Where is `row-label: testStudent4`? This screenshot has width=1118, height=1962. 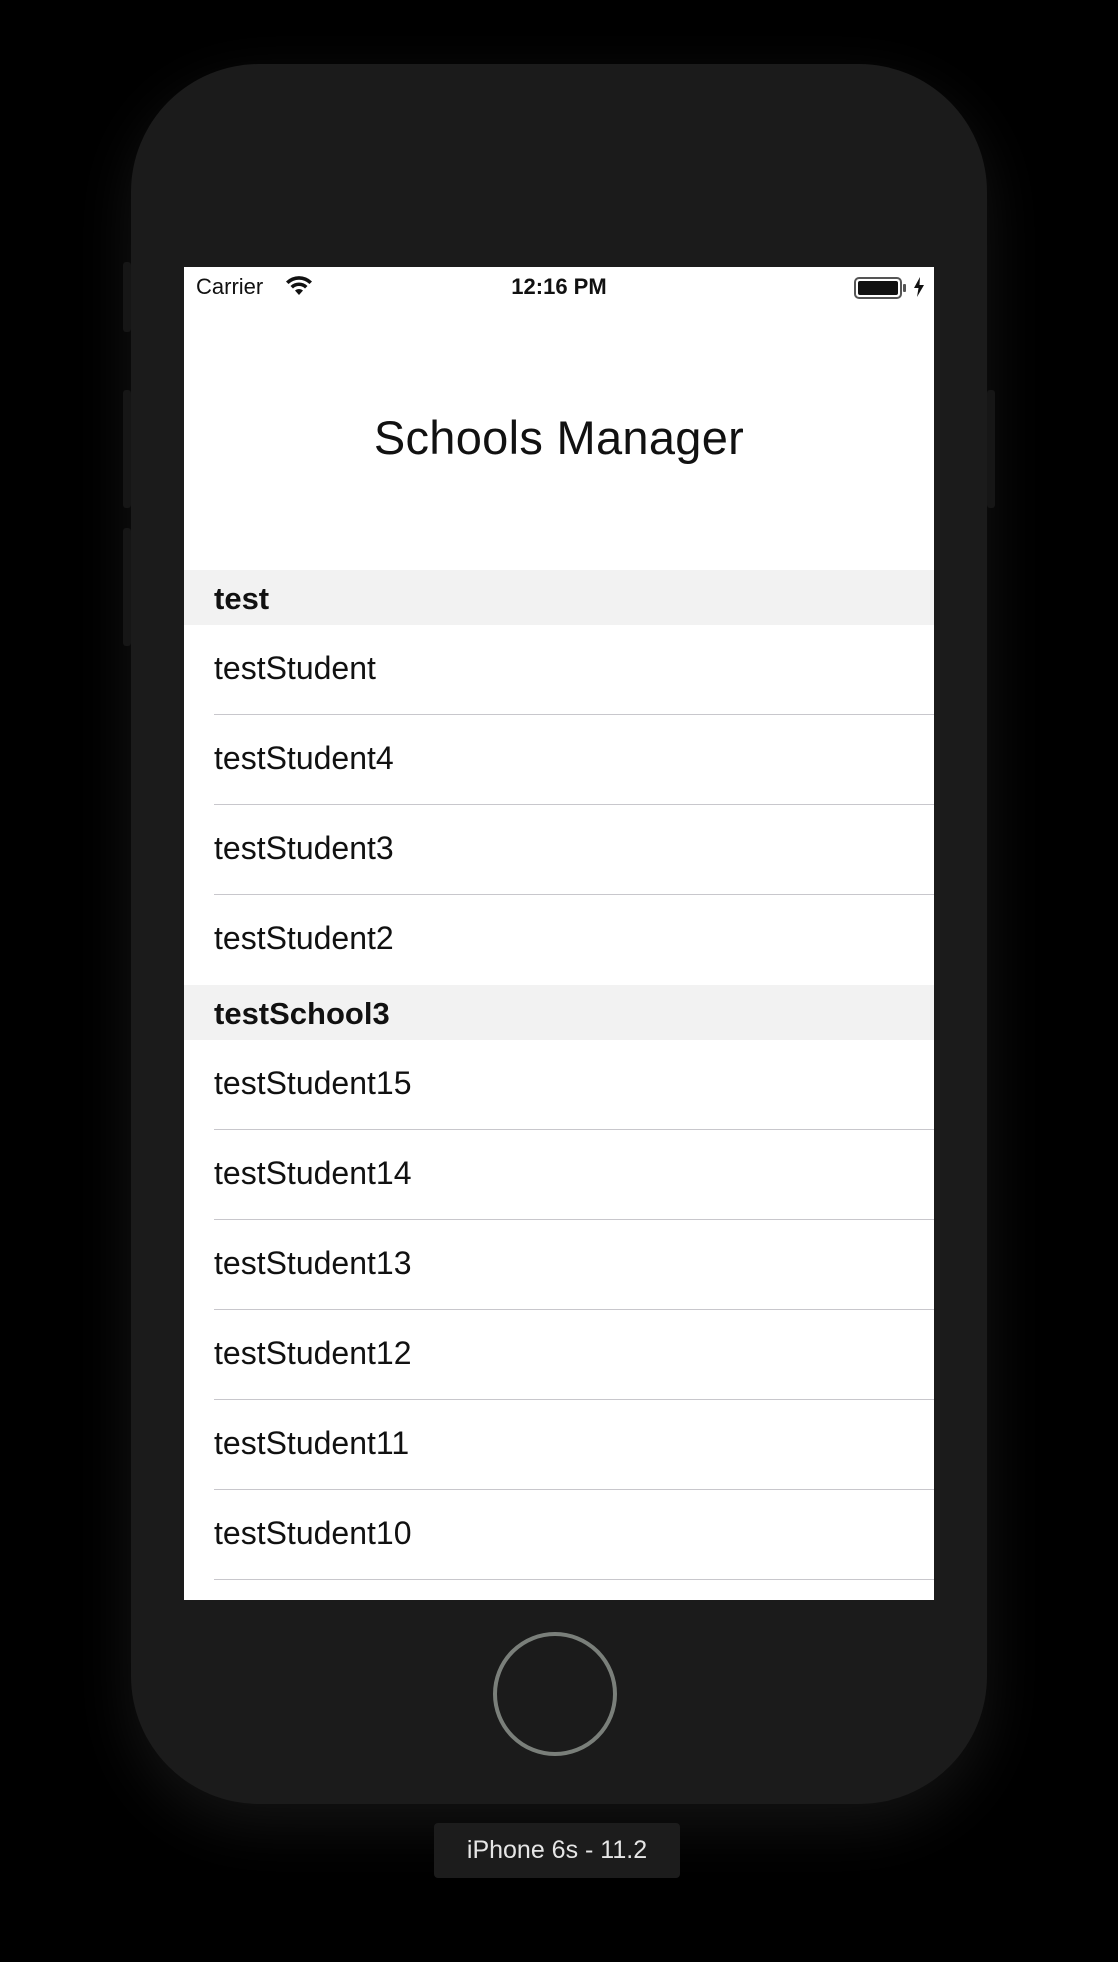 row-label: testStudent4 is located at coordinates (304, 758).